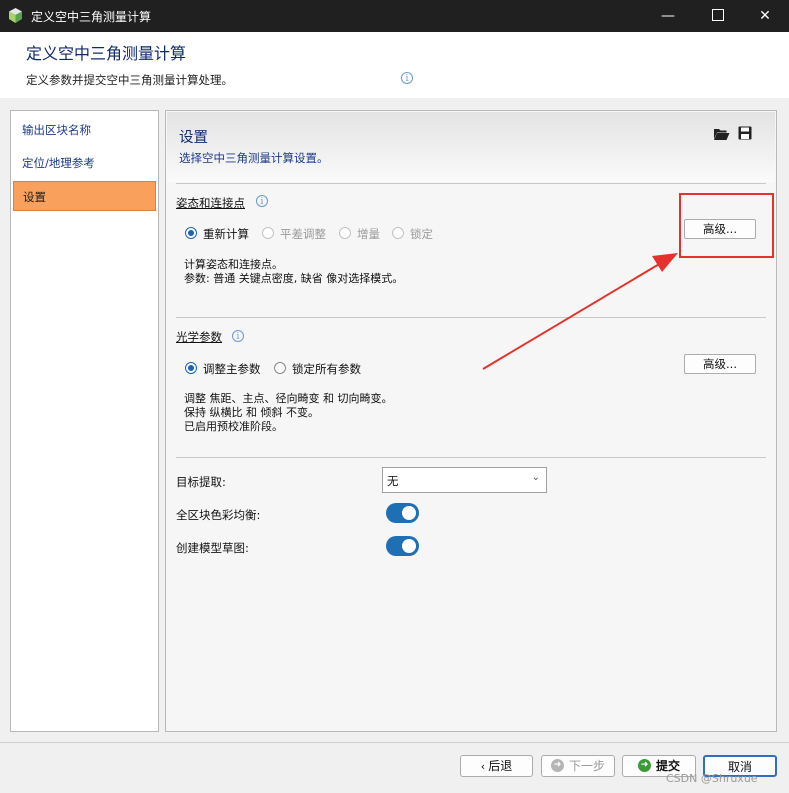 This screenshot has height=793, width=789. What do you see at coordinates (345, 233) in the screenshot?
I see `radio-incremental` at bounding box center [345, 233].